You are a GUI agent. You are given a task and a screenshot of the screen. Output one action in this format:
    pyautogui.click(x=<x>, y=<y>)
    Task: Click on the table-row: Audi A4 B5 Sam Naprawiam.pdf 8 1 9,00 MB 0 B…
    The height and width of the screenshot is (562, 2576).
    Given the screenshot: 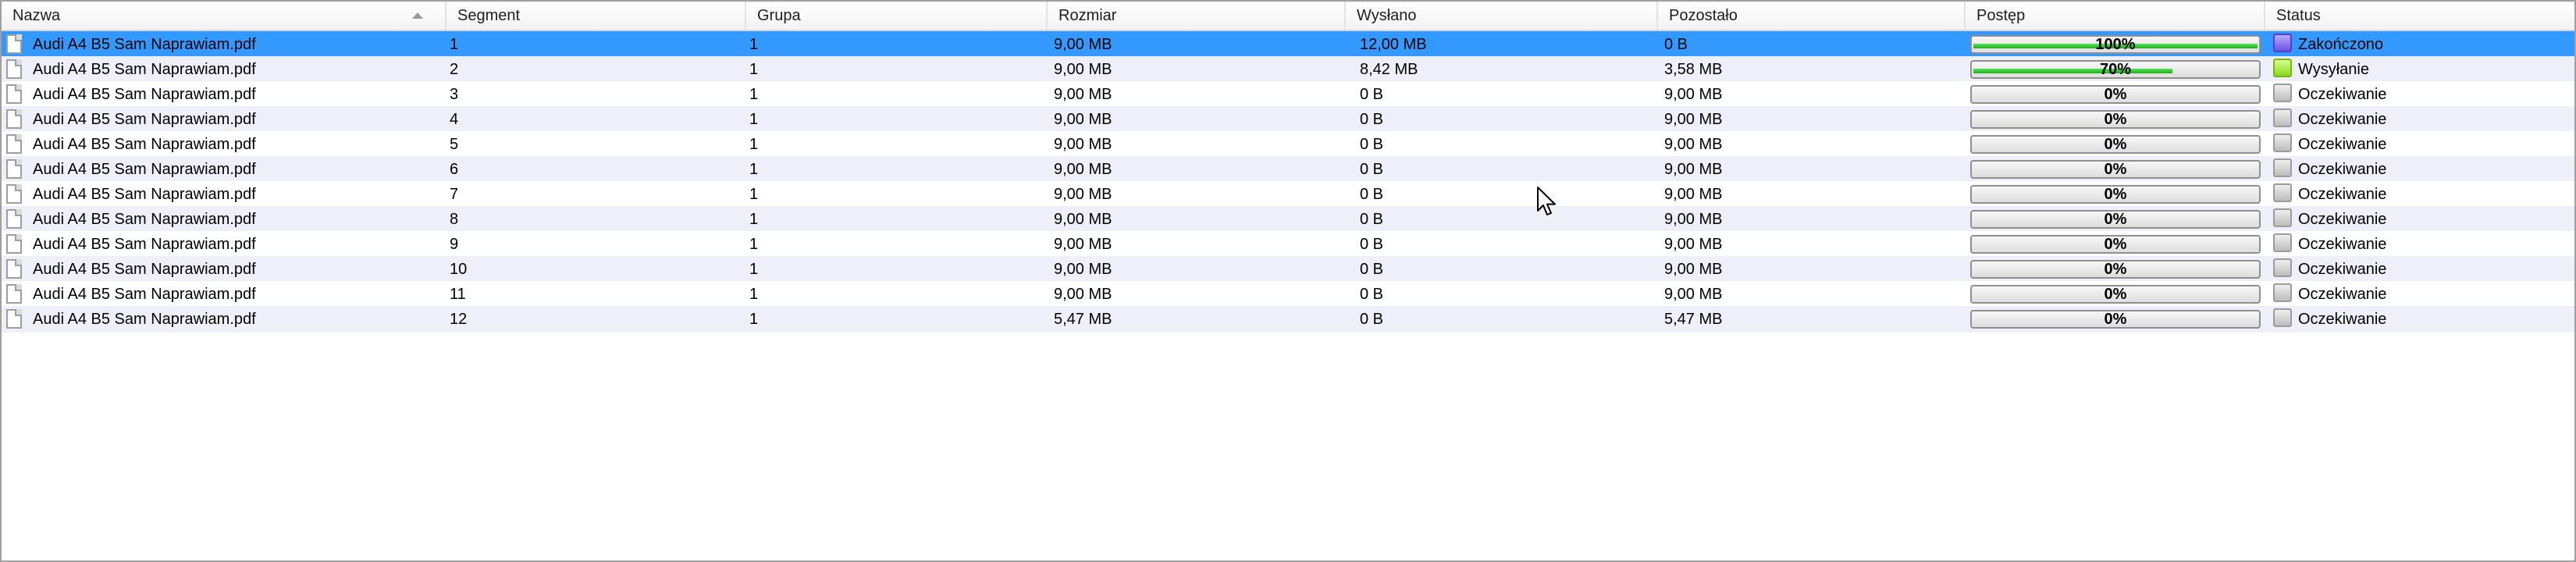 What is the action you would take?
    pyautogui.click(x=1288, y=220)
    